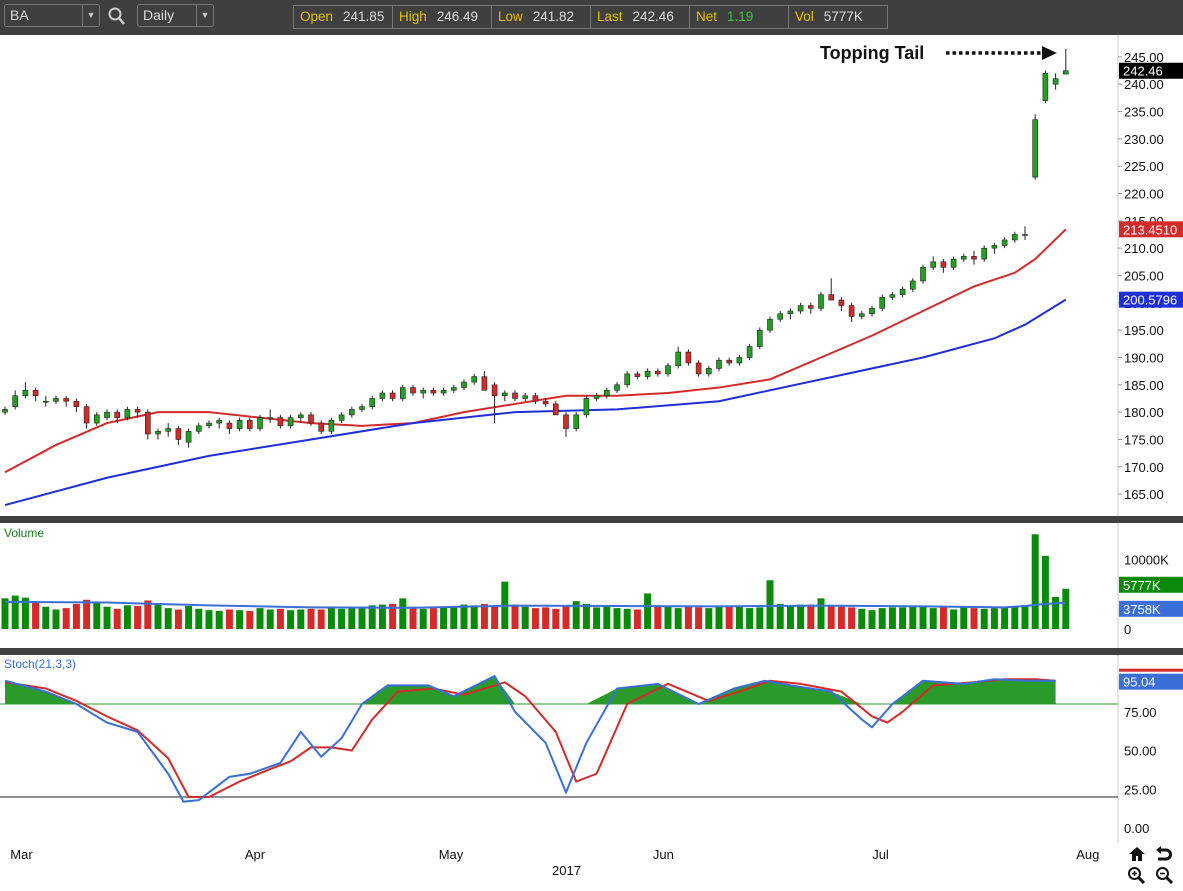 Image resolution: width=1183 pixels, height=891 pixels. What do you see at coordinates (591, 585) in the screenshot?
I see `volume-pane: Volume 10000K 0 5777K 3758K` at bounding box center [591, 585].